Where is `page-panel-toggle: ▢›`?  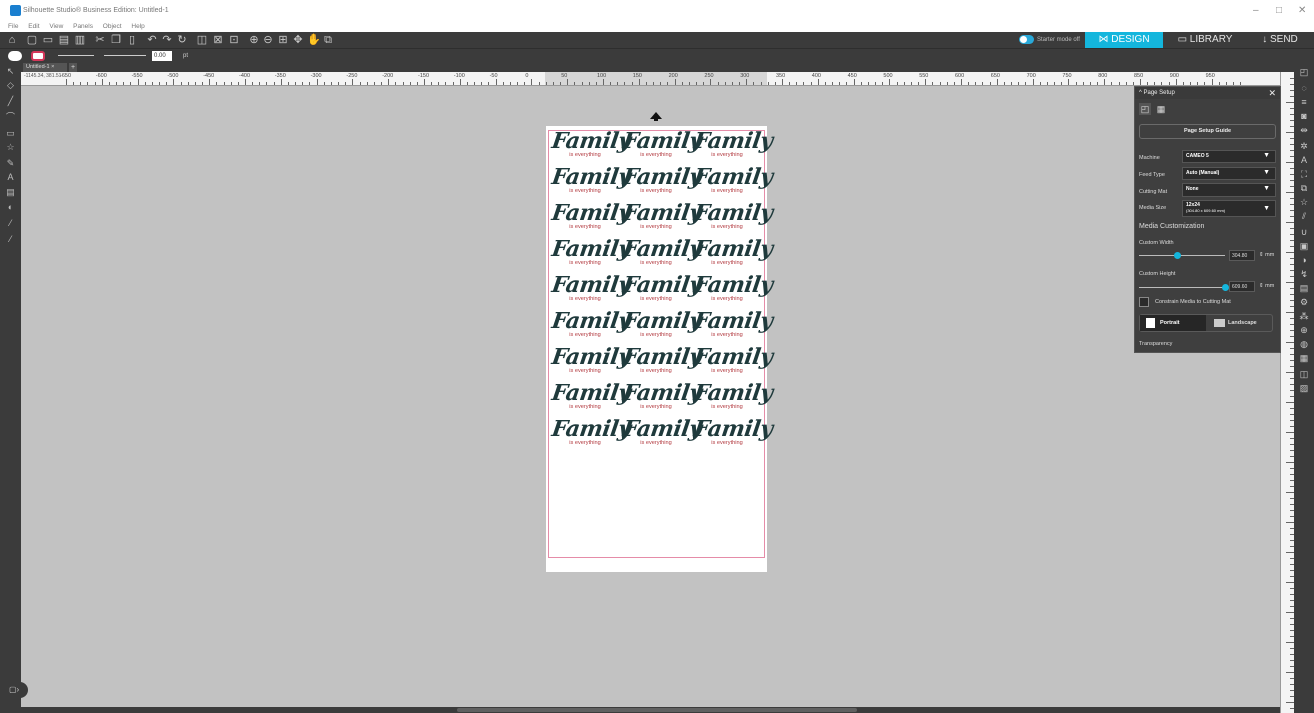 page-panel-toggle: ▢› is located at coordinates (17, 690).